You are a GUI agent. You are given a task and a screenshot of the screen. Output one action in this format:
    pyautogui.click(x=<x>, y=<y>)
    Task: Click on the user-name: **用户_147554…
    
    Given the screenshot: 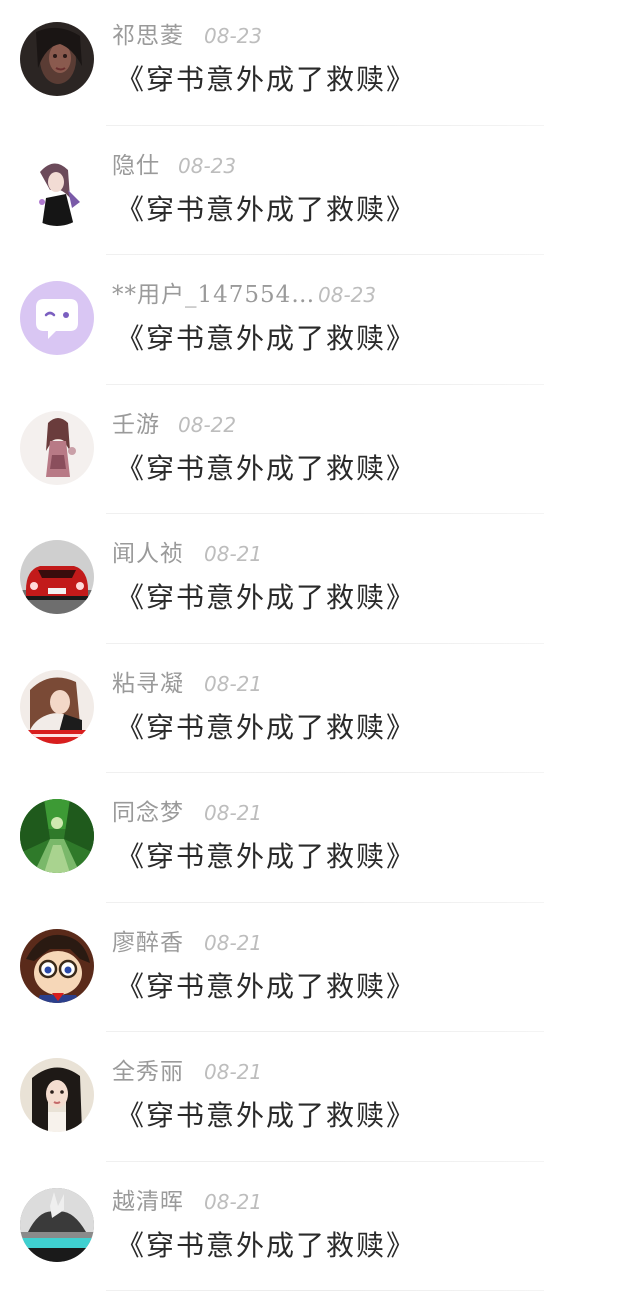 What is the action you would take?
    pyautogui.click(x=215, y=295)
    